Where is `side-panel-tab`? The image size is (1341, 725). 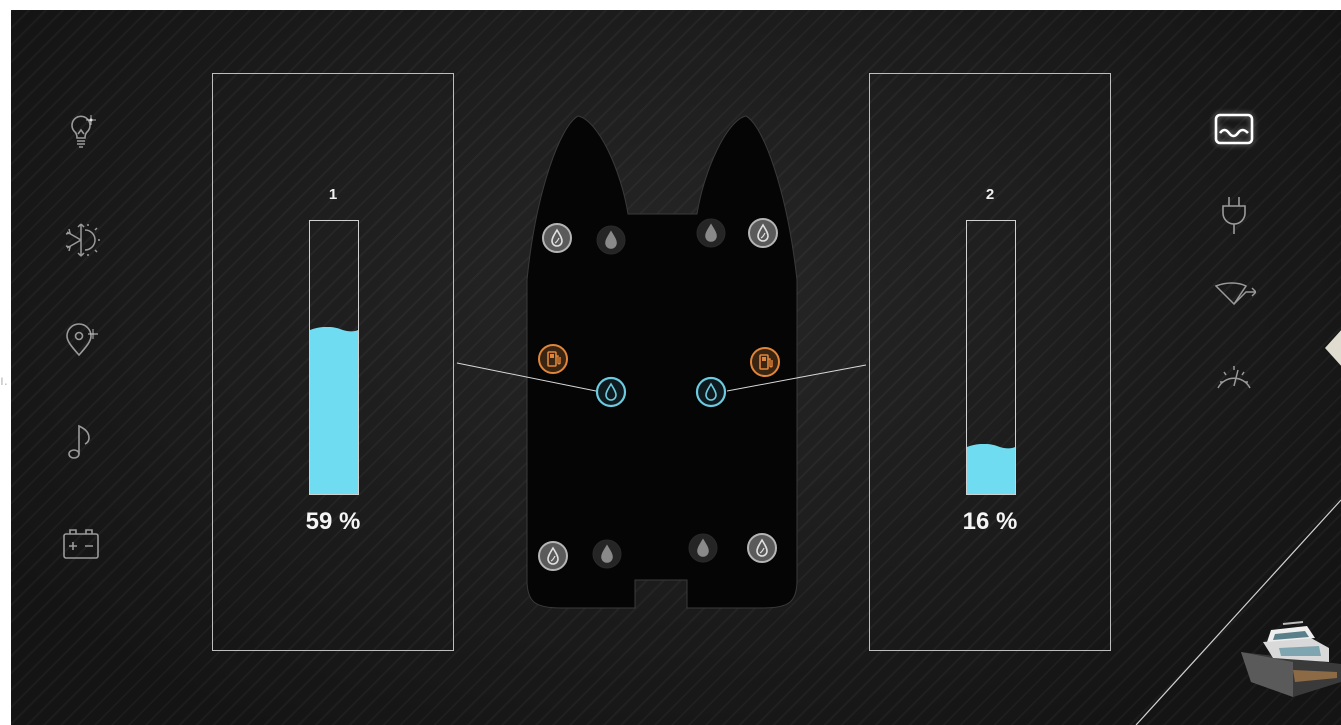
side-panel-tab is located at coordinates (1333, 348).